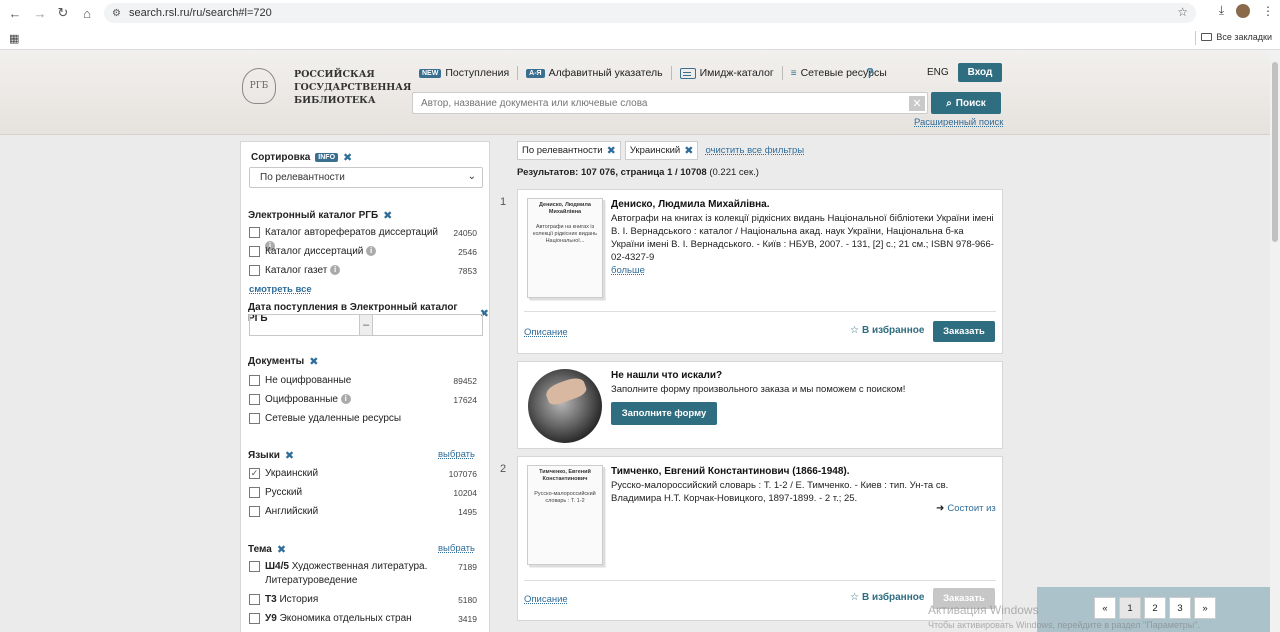 Image resolution: width=1280 pixels, height=632 pixels. What do you see at coordinates (658, 103) in the screenshot?
I see `search-input` at bounding box center [658, 103].